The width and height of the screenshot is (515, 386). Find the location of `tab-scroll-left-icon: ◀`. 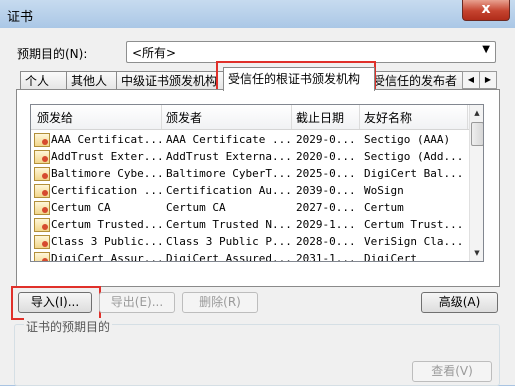

tab-scroll-left-icon: ◀ is located at coordinates (471, 80).